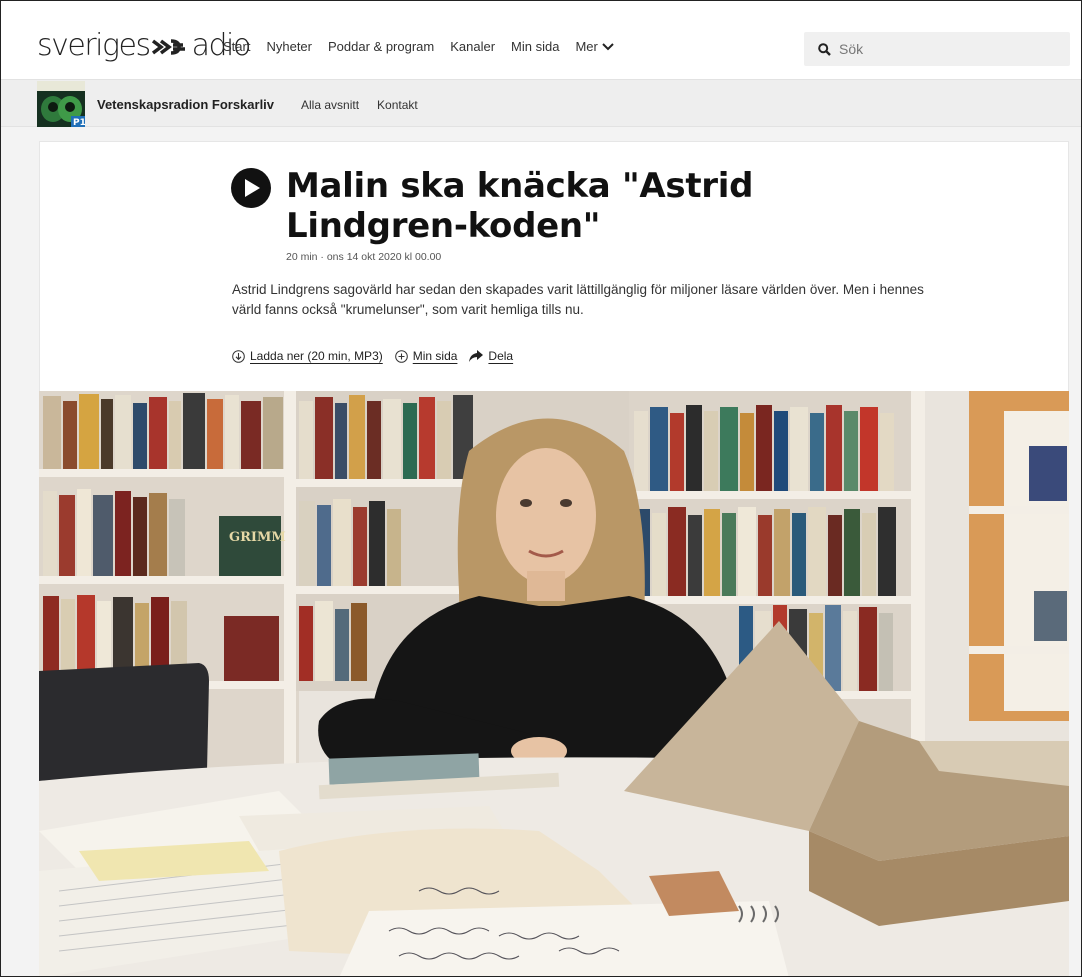  Describe the element at coordinates (586, 46) in the screenshot. I see `nav-more-label: Mer` at that location.